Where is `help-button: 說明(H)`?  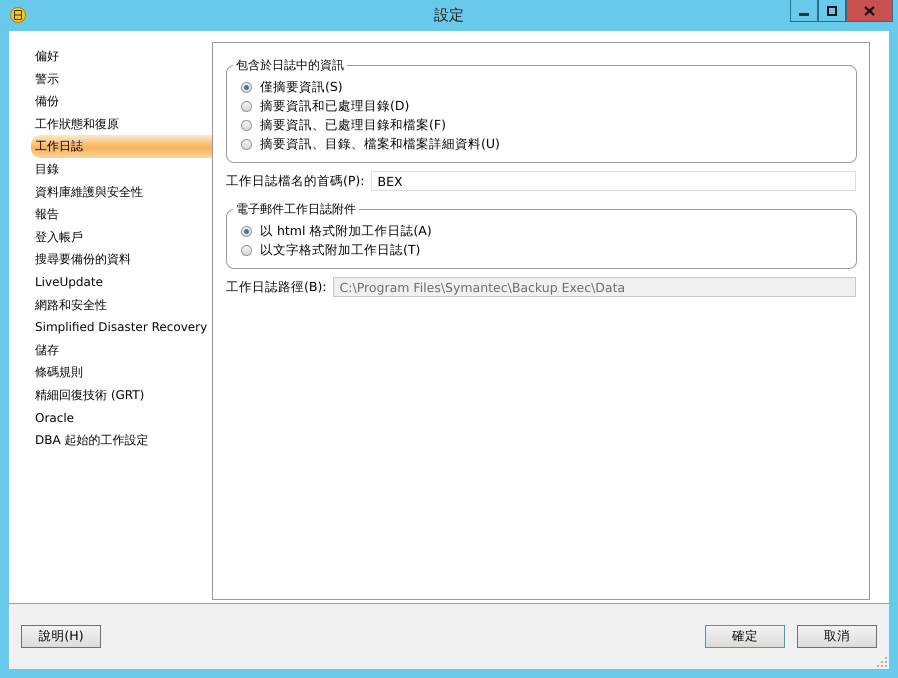
help-button: 說明(H) is located at coordinates (61, 636).